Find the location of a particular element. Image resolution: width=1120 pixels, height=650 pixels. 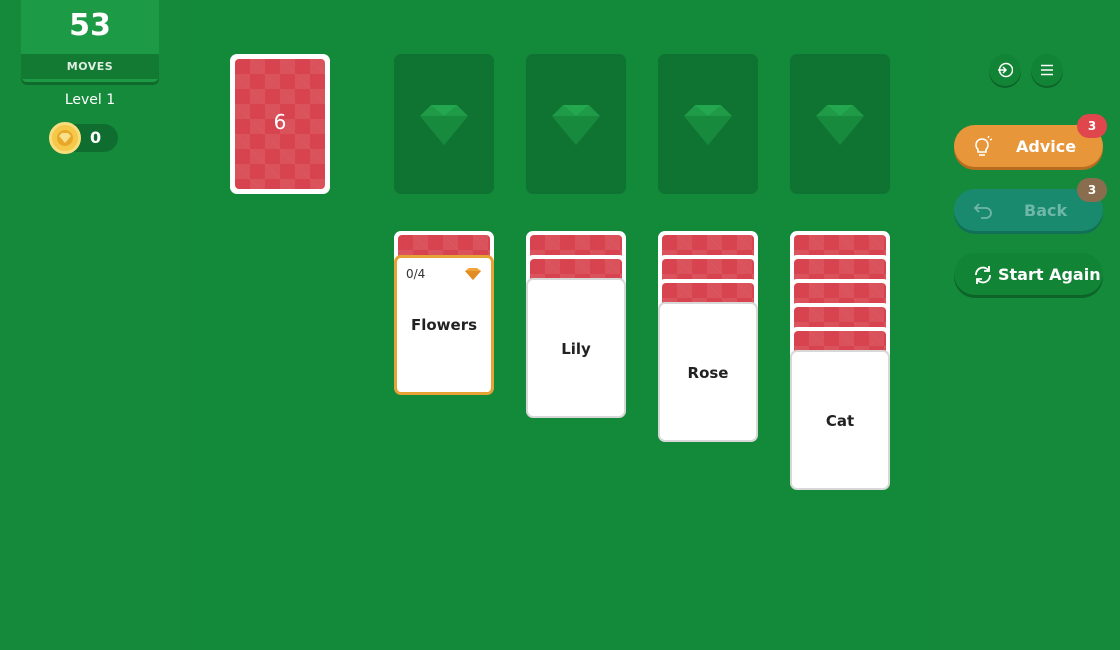

restart-icon is located at coordinates (983, 275).